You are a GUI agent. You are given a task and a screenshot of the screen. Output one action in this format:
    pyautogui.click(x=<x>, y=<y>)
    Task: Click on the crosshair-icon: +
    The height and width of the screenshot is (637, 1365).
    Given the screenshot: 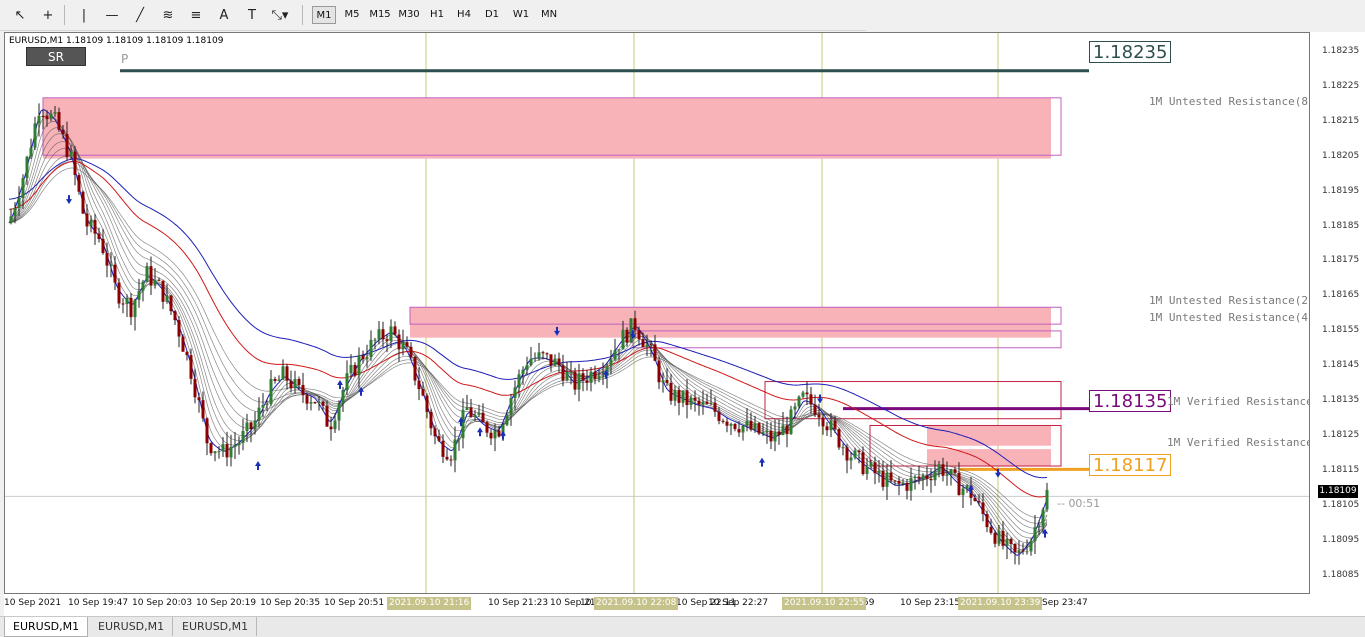 What is the action you would take?
    pyautogui.click(x=48, y=15)
    